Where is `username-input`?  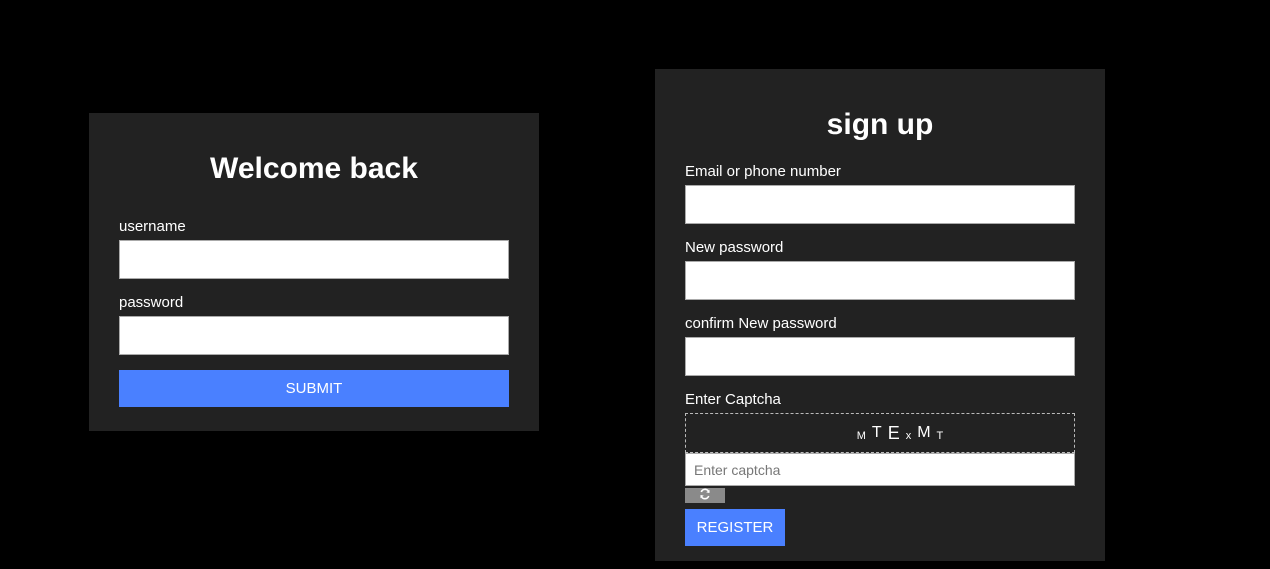
username-input is located at coordinates (314, 259).